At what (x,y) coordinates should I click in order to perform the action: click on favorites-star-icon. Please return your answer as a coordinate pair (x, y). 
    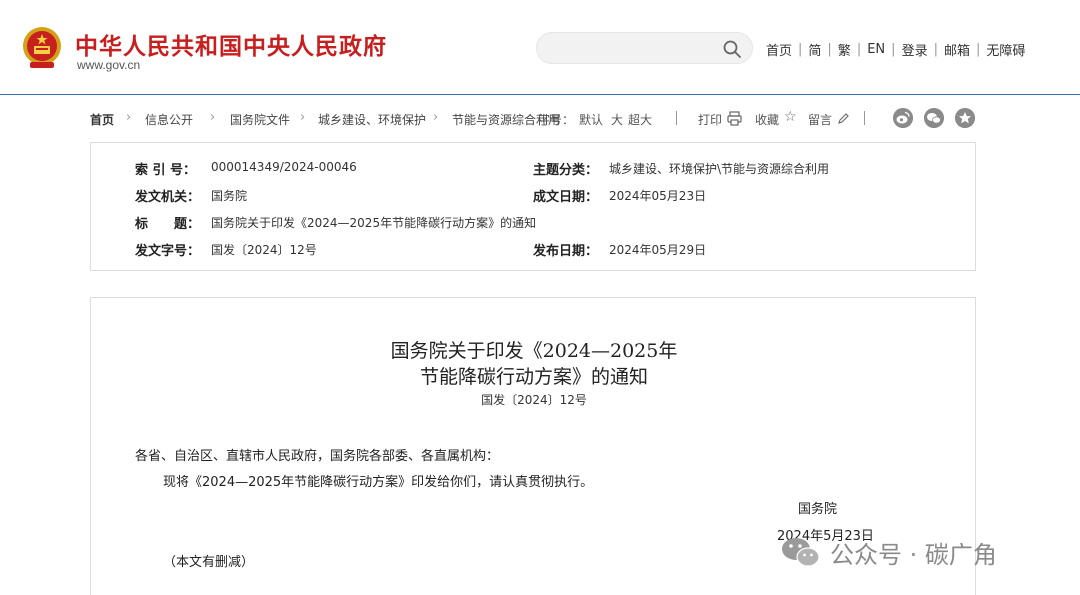
    Looking at the image, I should click on (965, 118).